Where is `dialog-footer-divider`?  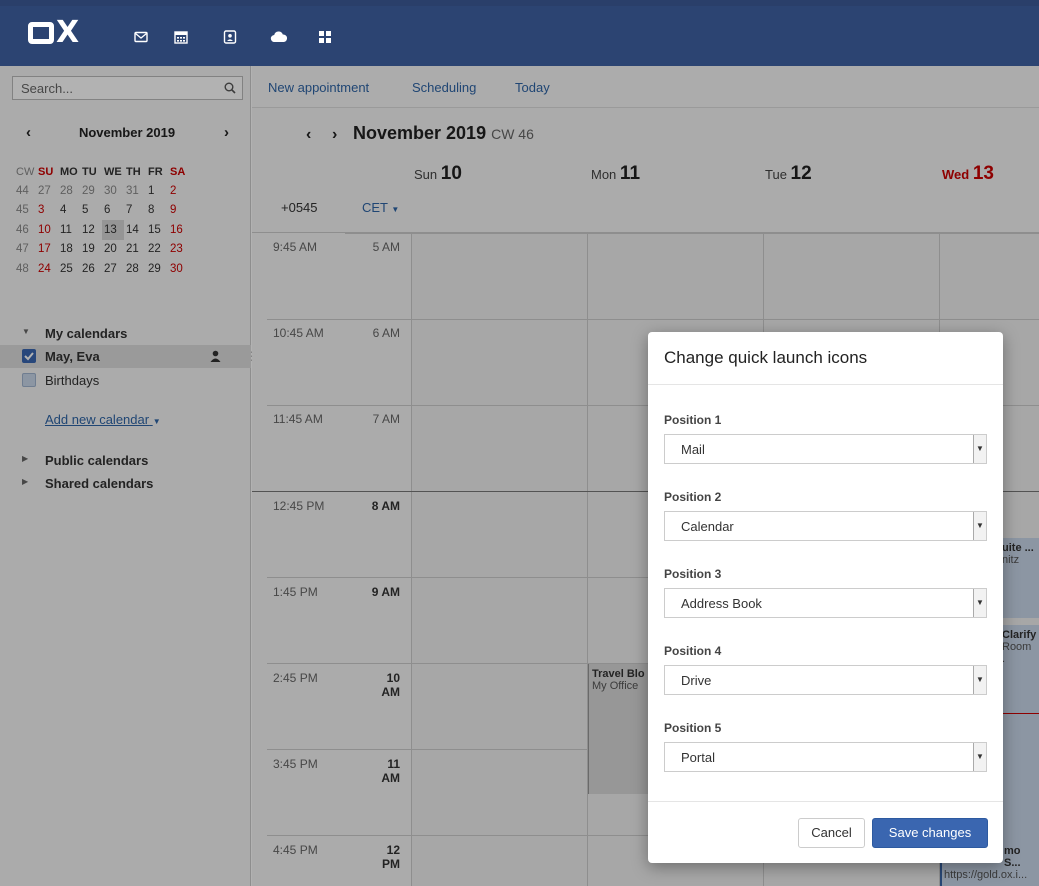
dialog-footer-divider is located at coordinates (825, 801).